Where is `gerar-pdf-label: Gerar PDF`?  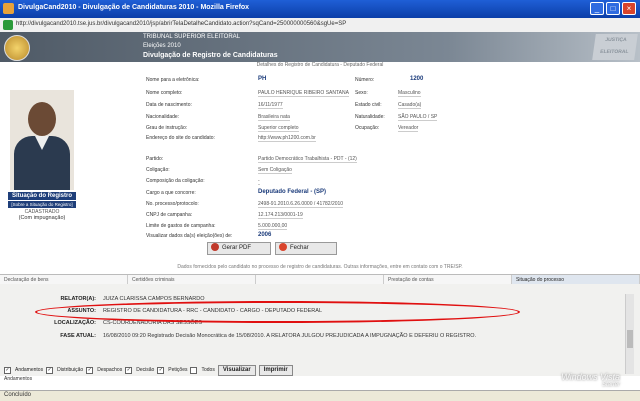
gerar-pdf-label: Gerar PDF is located at coordinates (237, 248).